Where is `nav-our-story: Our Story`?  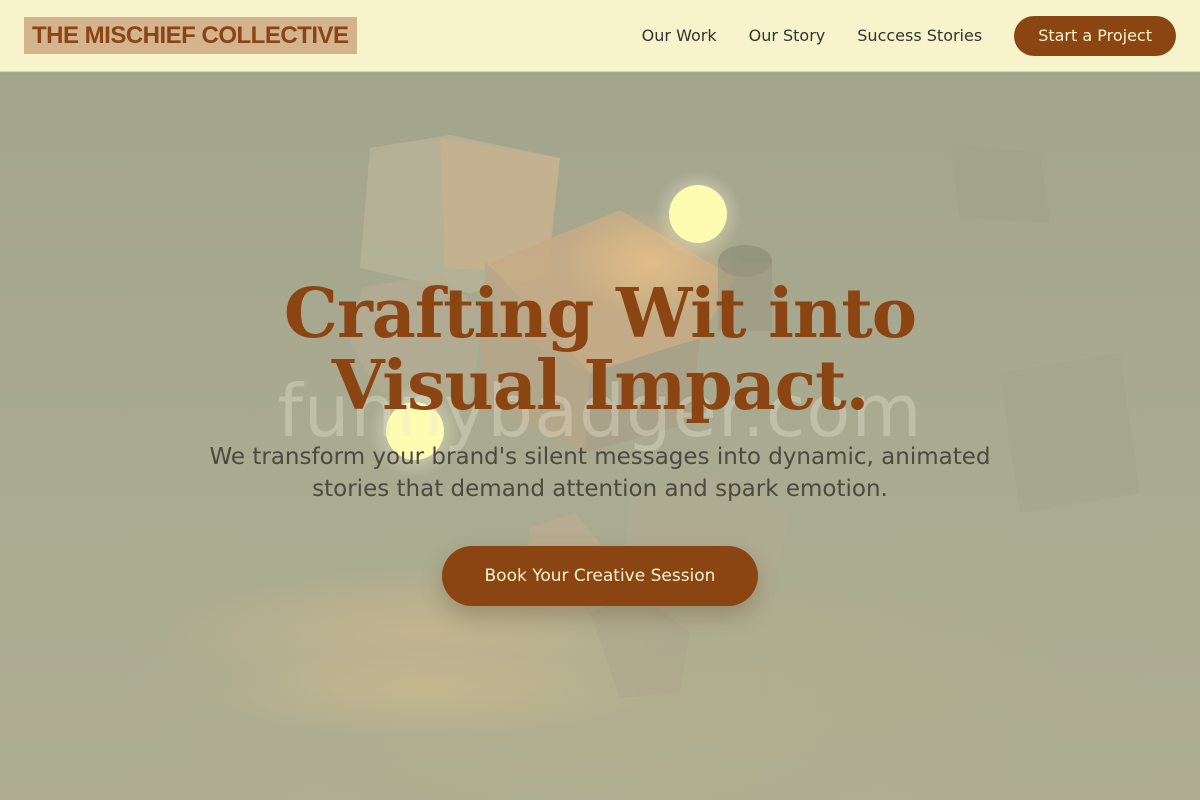 nav-our-story: Our Story is located at coordinates (787, 35).